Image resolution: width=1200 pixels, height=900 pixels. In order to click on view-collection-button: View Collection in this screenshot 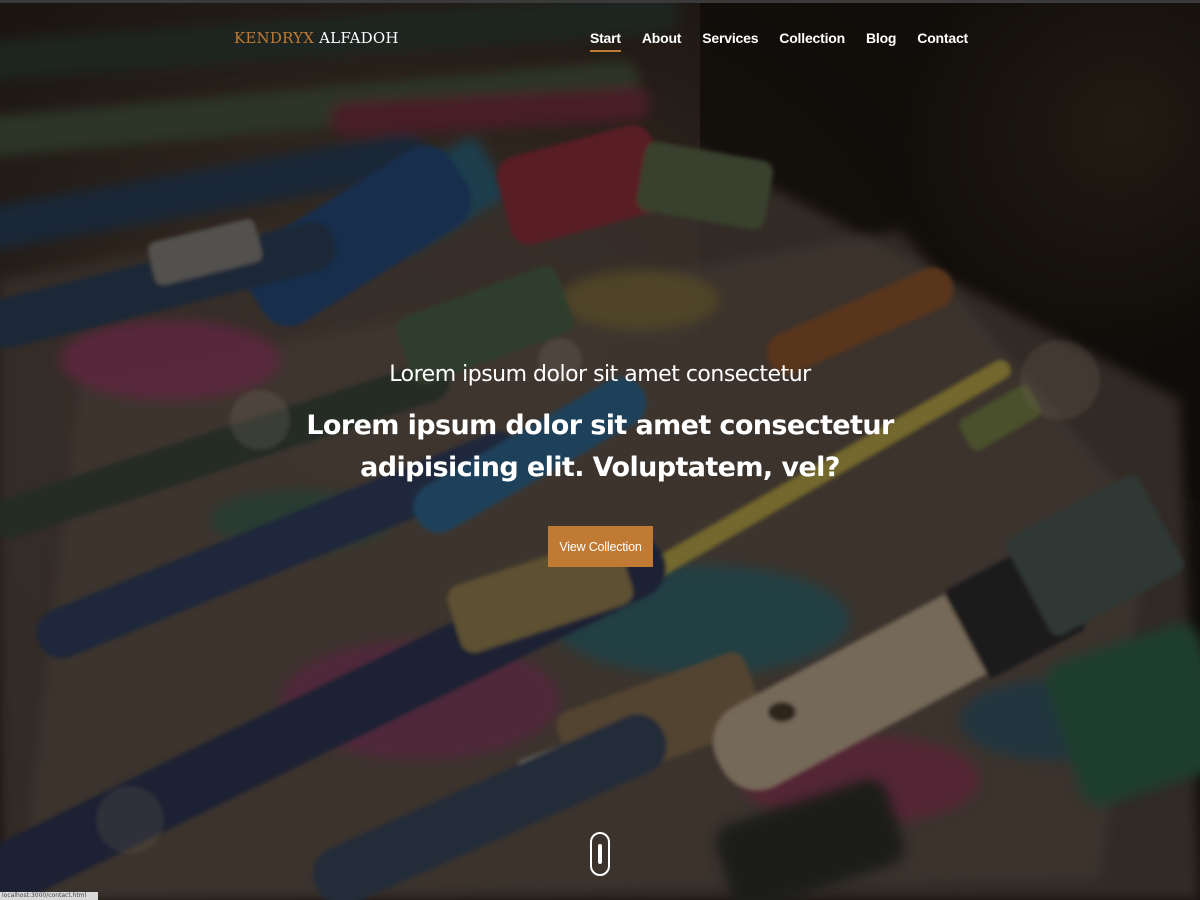, I will do `click(600, 546)`.